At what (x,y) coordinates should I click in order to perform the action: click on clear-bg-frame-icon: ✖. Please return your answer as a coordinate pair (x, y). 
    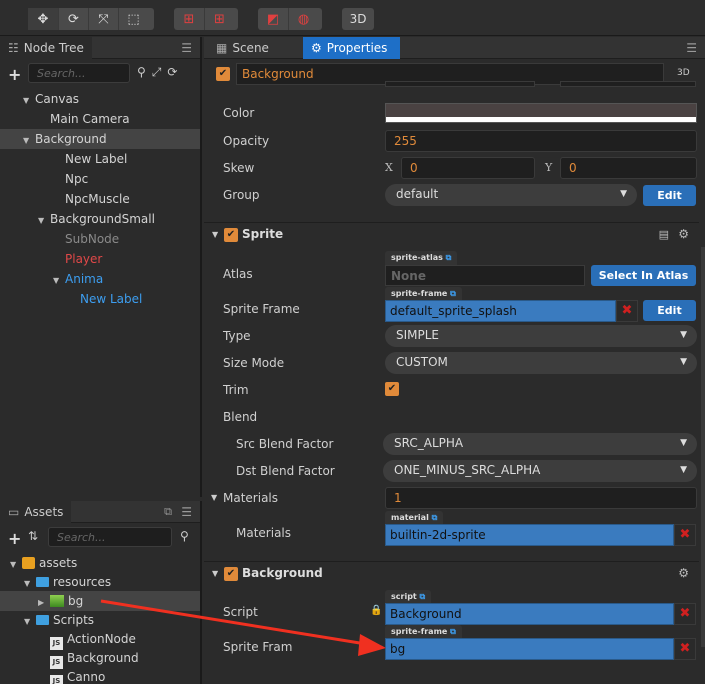
    Looking at the image, I should click on (685, 649).